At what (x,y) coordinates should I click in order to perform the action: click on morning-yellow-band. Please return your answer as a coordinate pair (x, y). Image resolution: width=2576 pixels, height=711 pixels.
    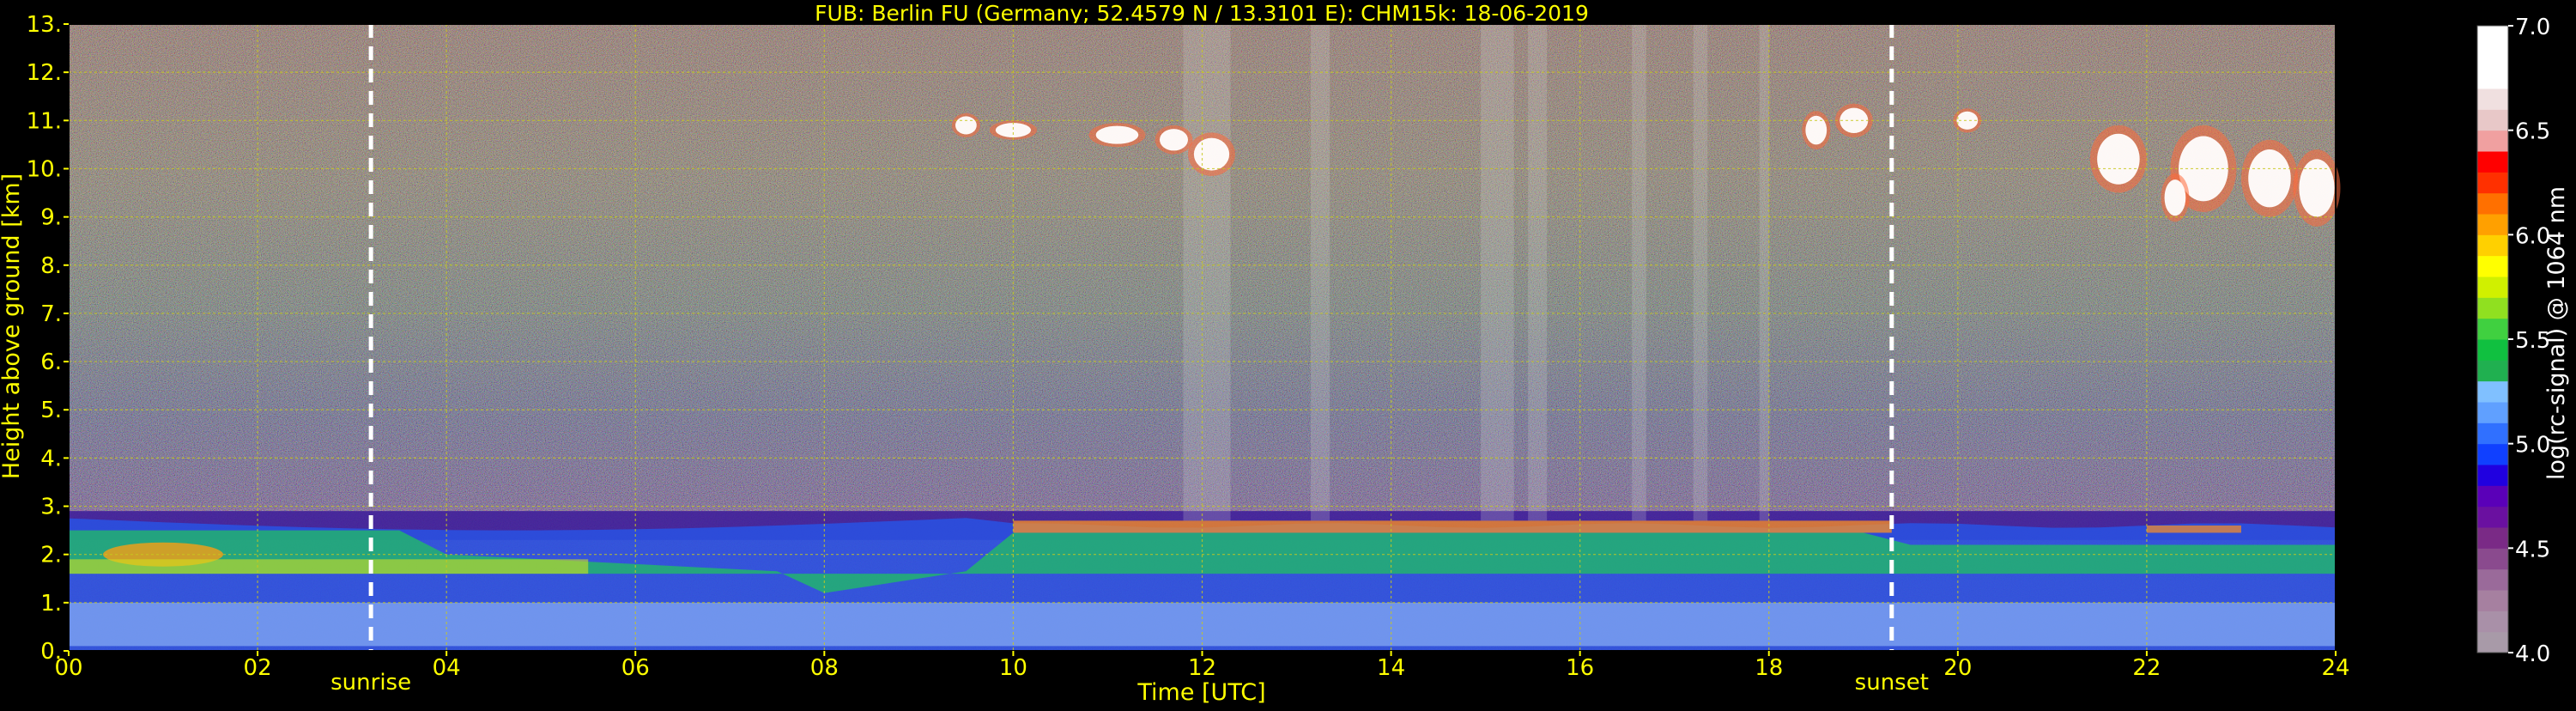
    Looking at the image, I should click on (329, 566).